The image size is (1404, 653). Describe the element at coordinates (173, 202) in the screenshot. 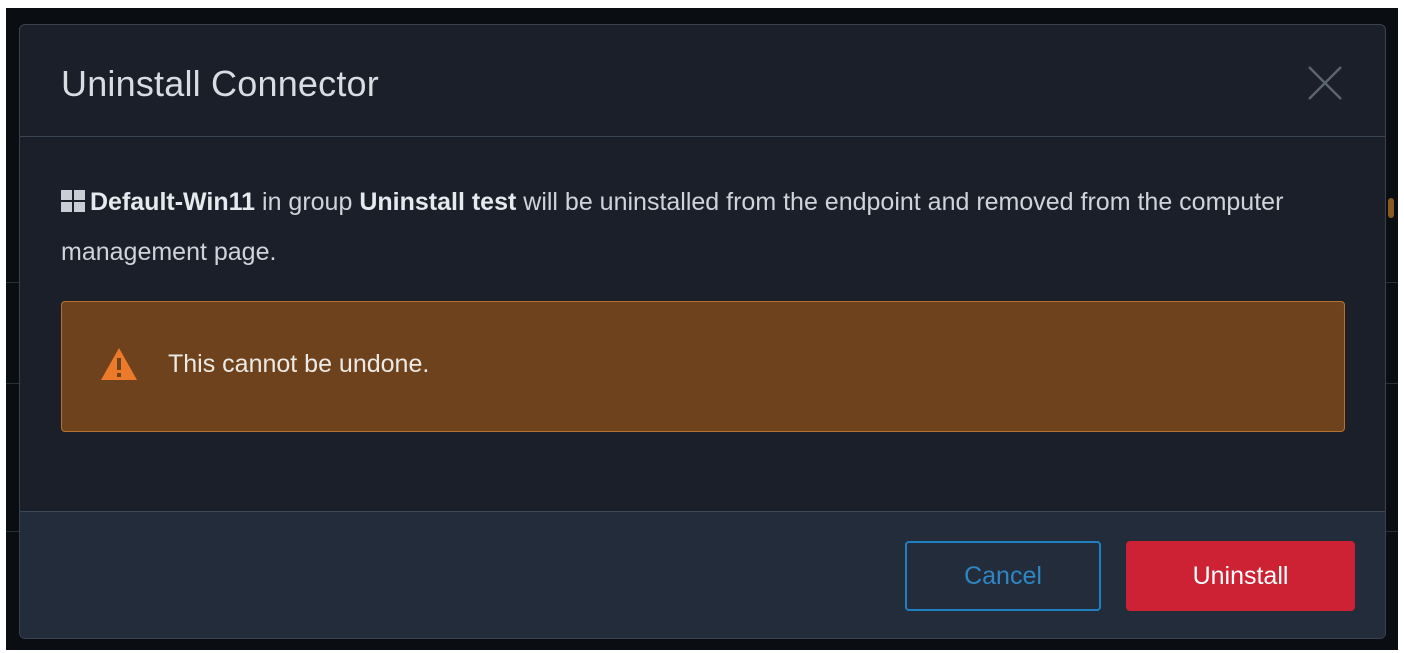

I see `computer-name: Default-Win11` at that location.